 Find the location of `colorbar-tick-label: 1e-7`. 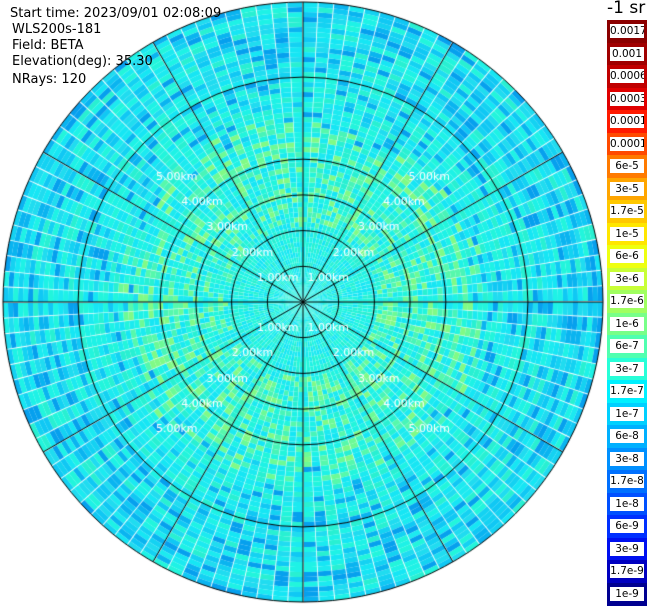

colorbar-tick-label: 1e-7 is located at coordinates (627, 413).